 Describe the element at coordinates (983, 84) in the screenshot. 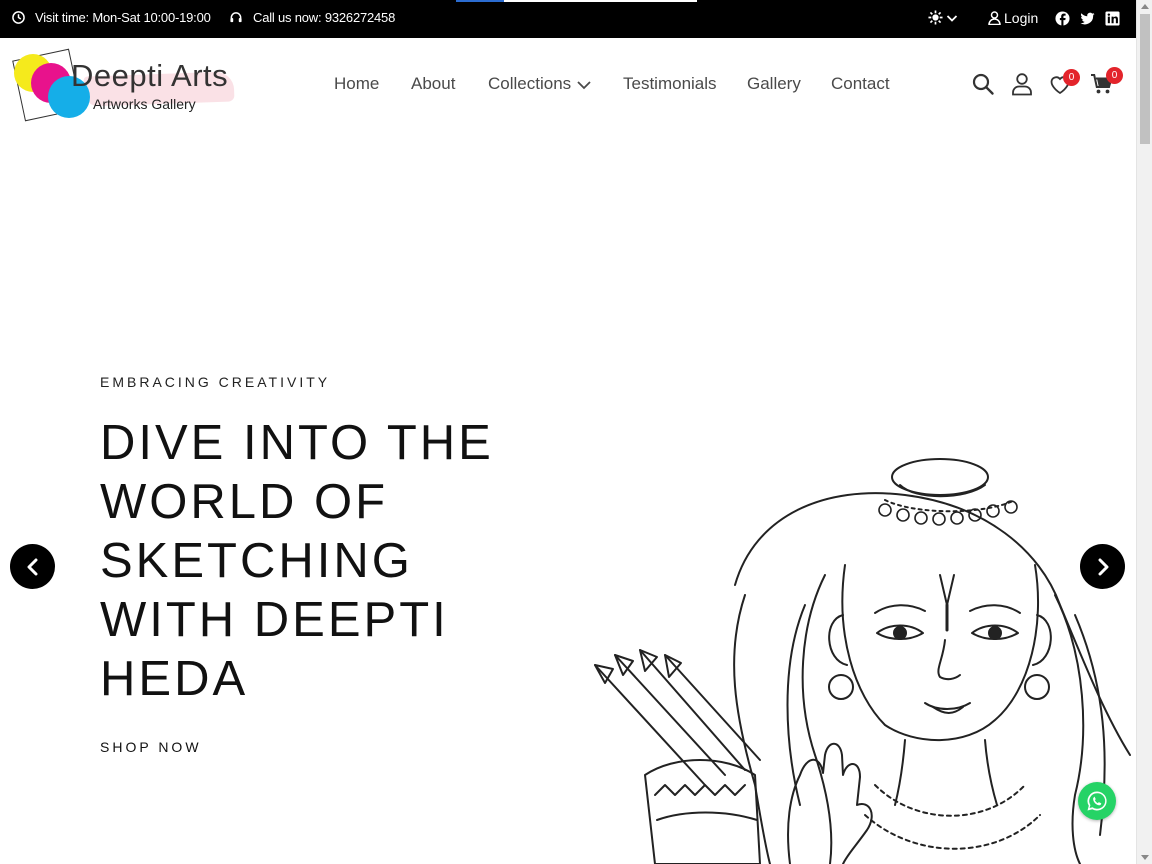

I see `search-icon` at that location.